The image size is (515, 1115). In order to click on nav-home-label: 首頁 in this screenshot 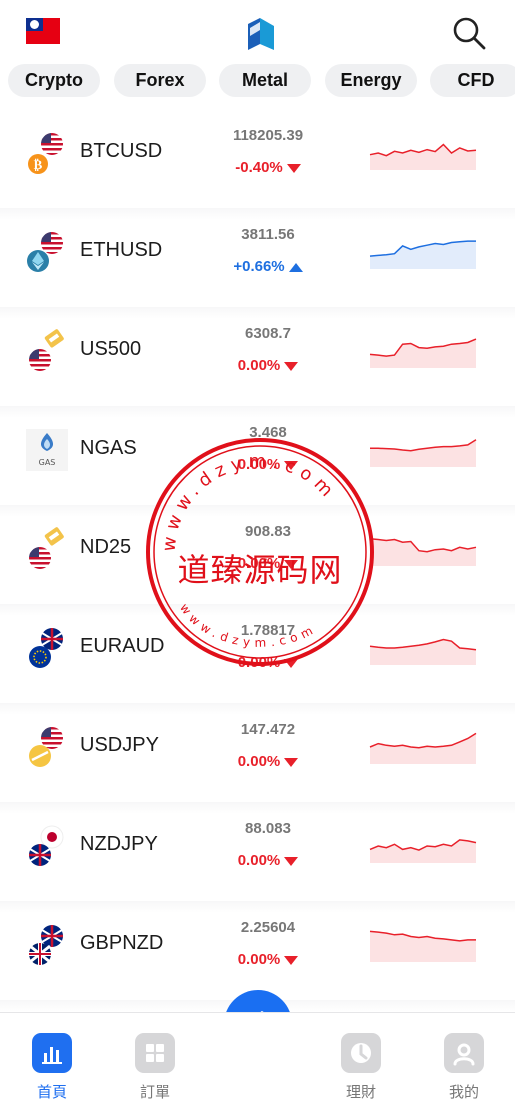, I will do `click(51, 1092)`.